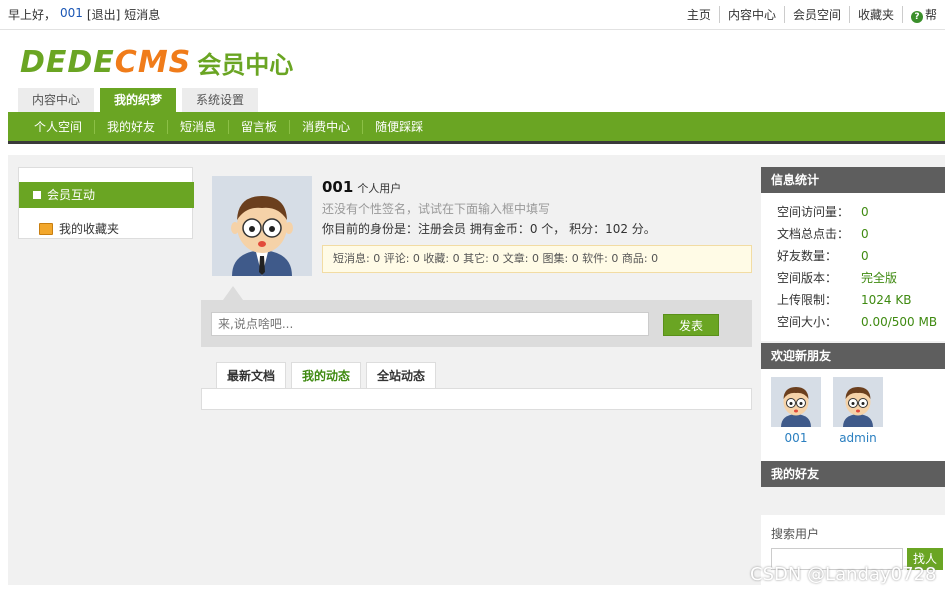 The width and height of the screenshot is (945, 595). Describe the element at coordinates (251, 375) in the screenshot. I see `tab-latest-docs: 最新文档` at that location.